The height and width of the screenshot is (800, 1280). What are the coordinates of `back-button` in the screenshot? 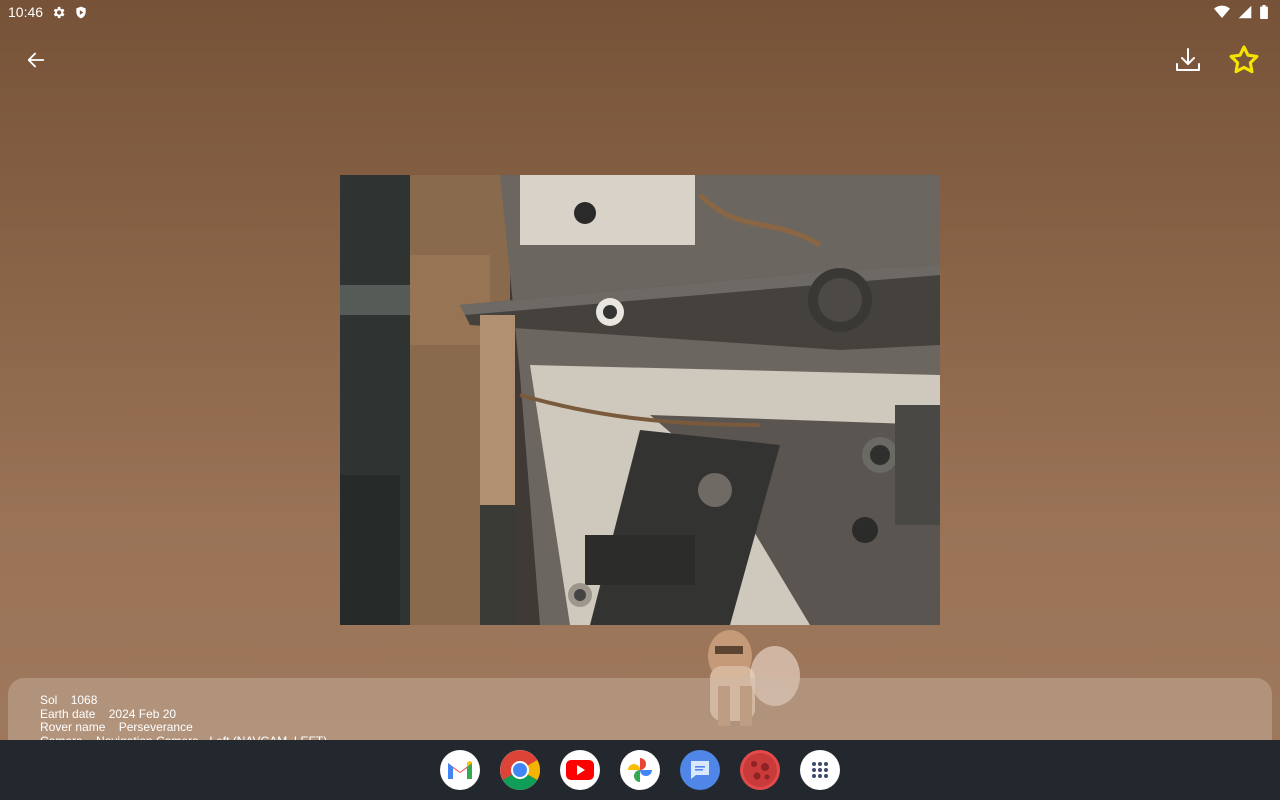 It's located at (36, 60).